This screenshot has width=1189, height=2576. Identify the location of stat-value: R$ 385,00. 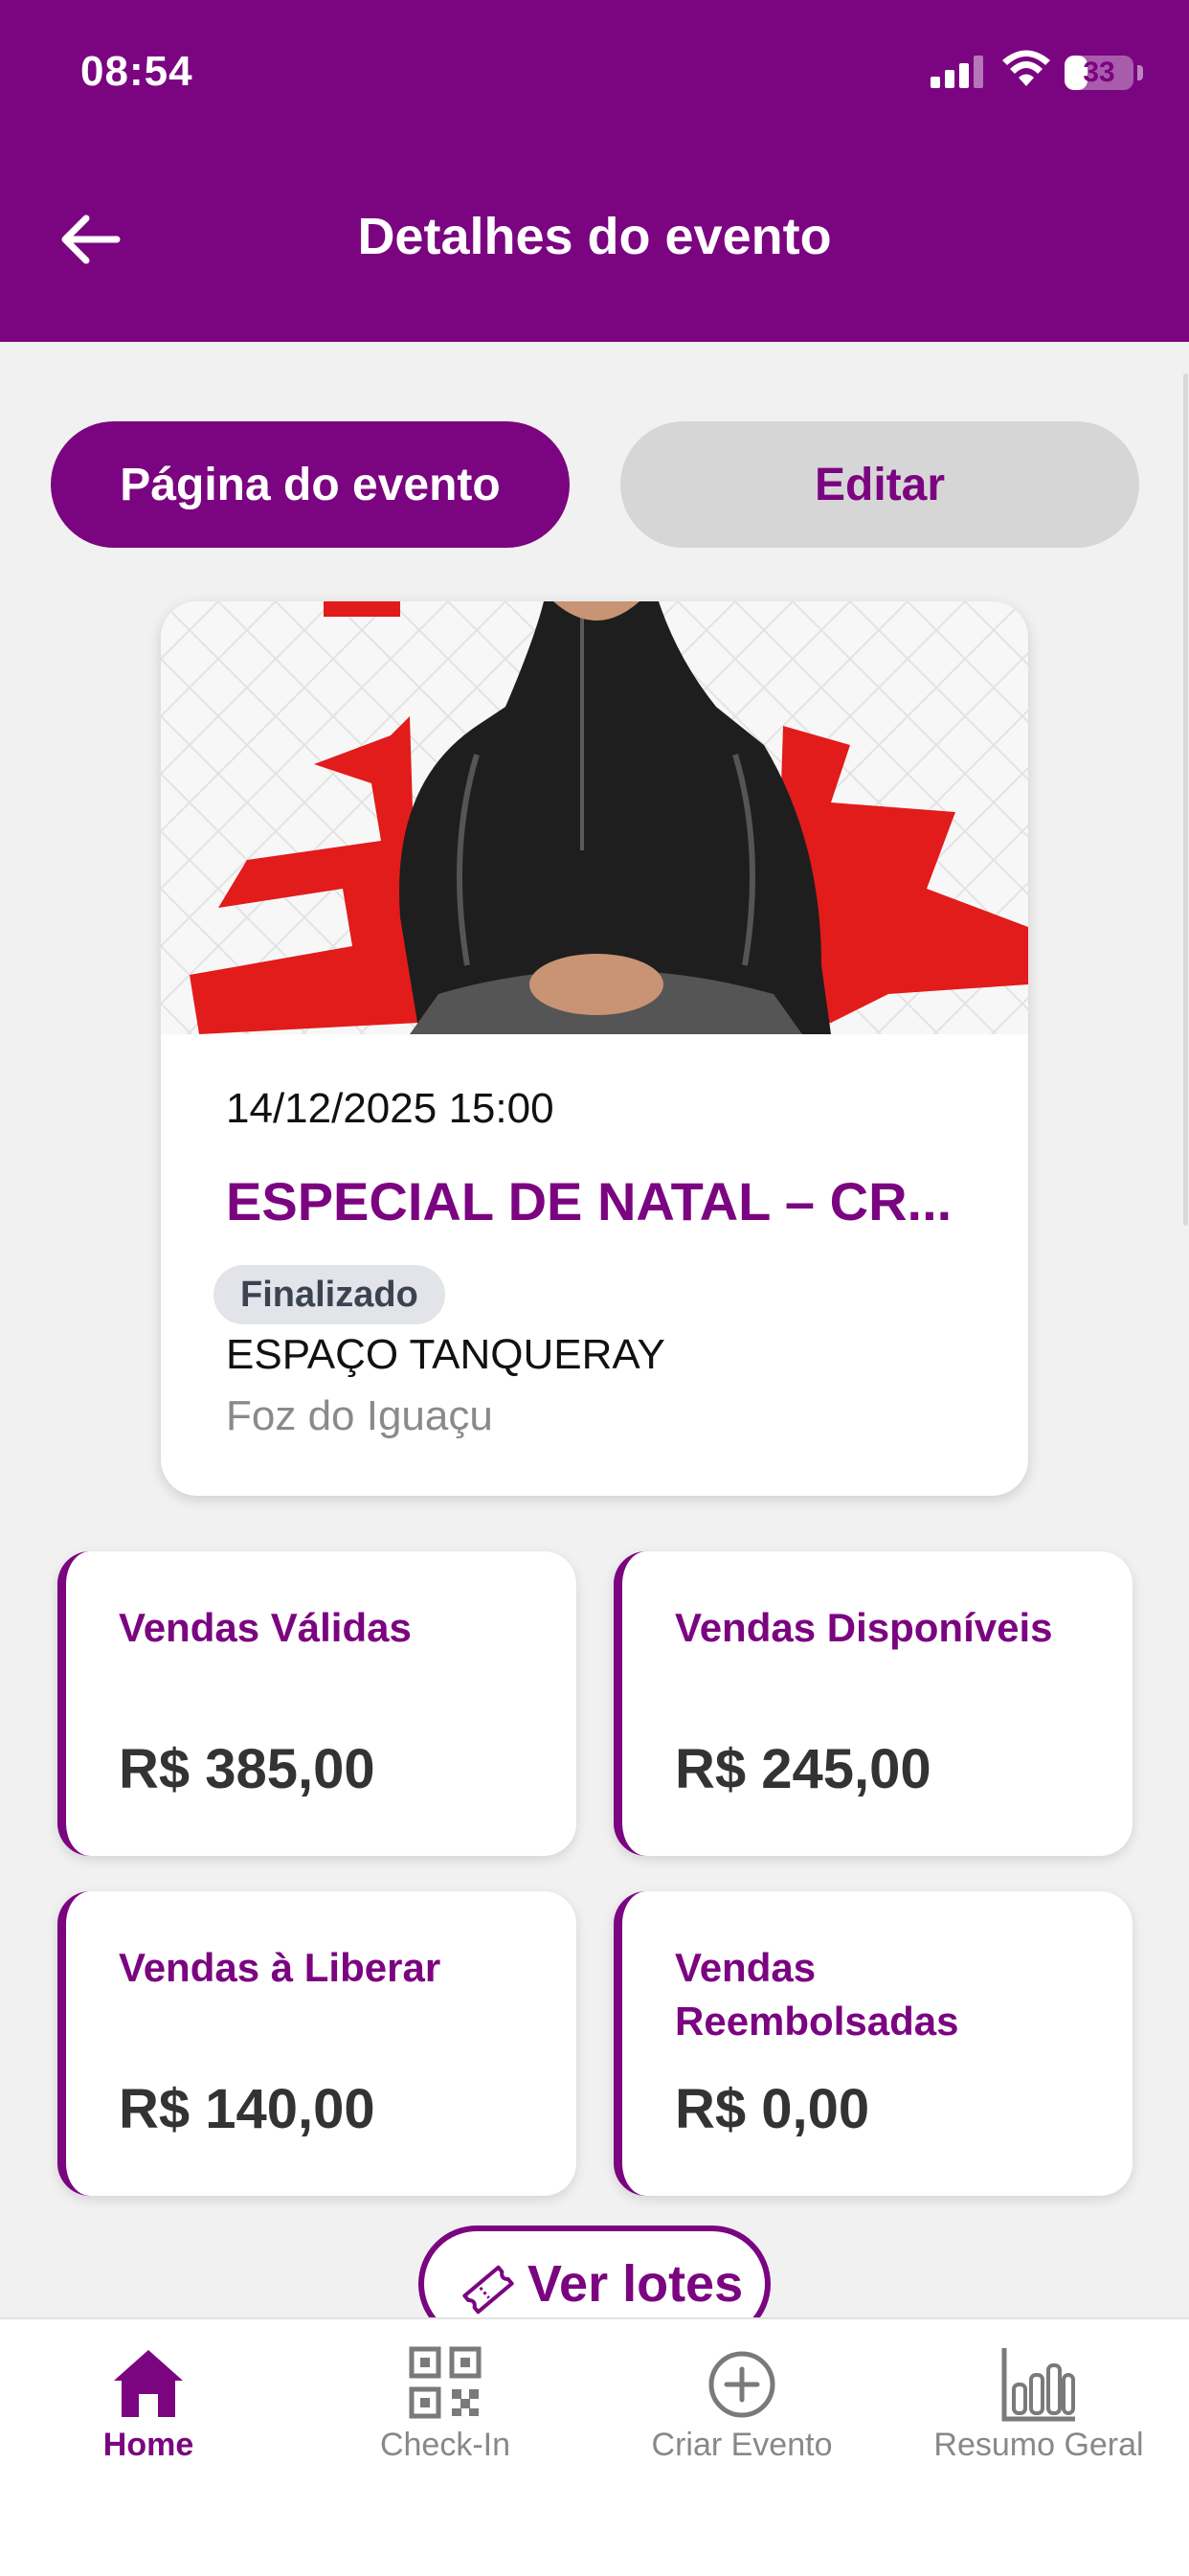
(247, 1769).